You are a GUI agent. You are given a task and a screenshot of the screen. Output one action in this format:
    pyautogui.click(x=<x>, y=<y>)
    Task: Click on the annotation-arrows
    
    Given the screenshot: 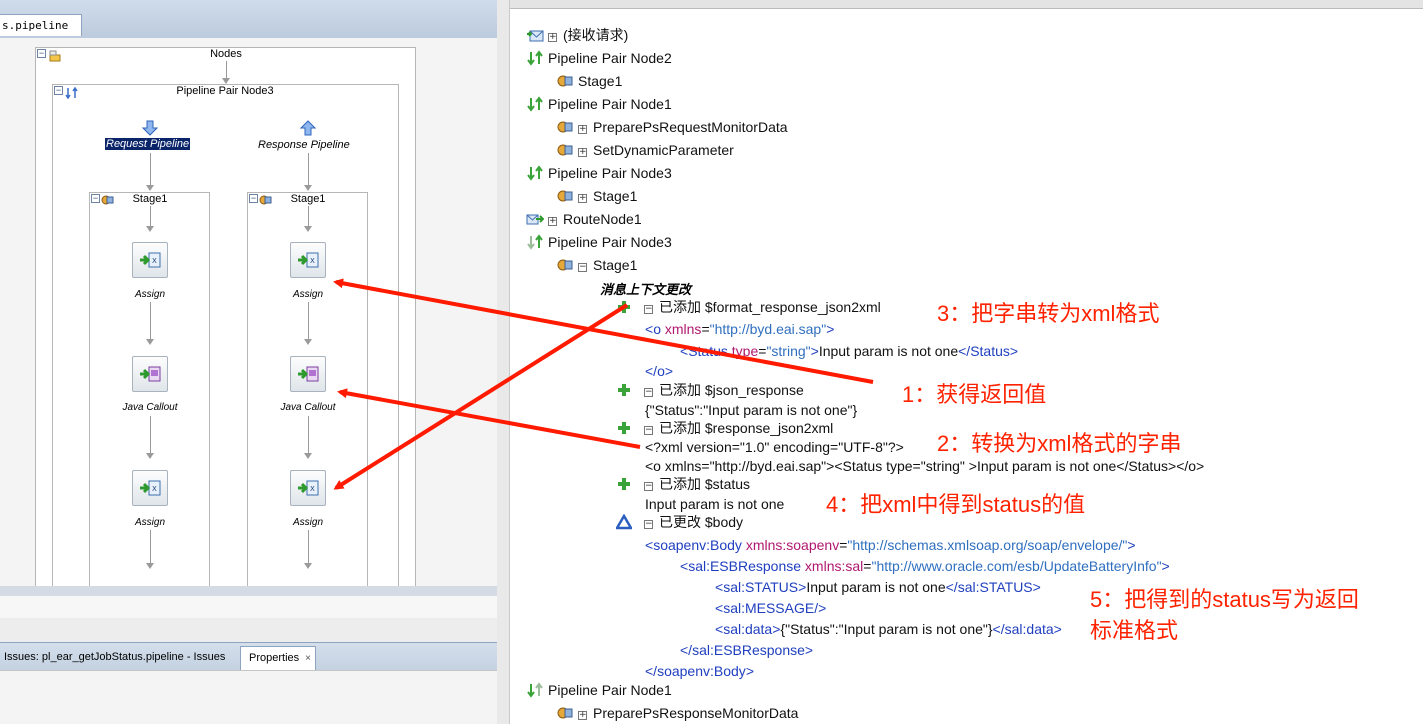 What is the action you would take?
    pyautogui.click(x=603, y=384)
    